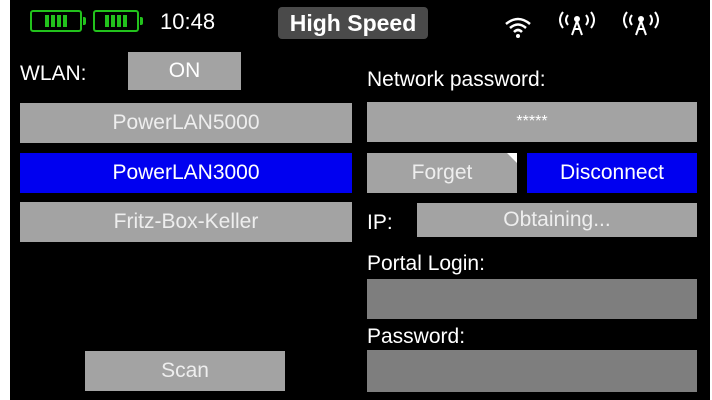 The width and height of the screenshot is (712, 400). I want to click on forget-button: Forget, so click(442, 173).